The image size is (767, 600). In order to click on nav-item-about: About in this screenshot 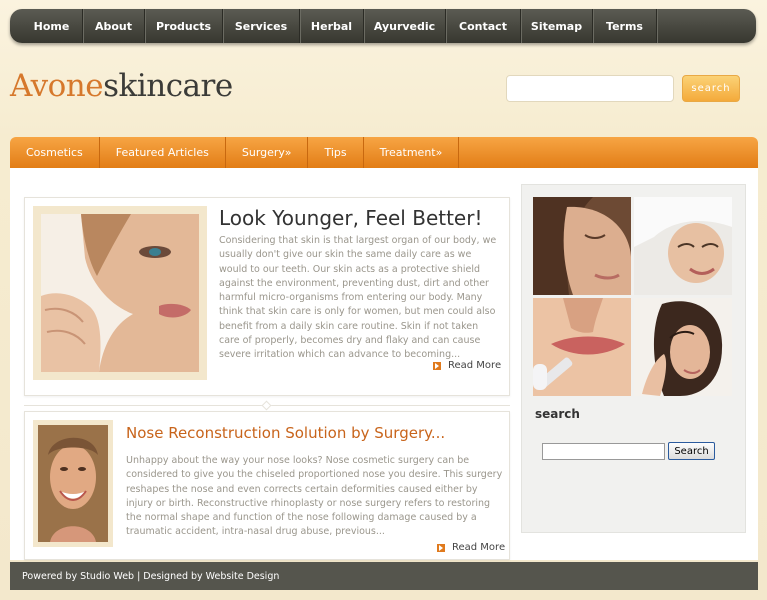, I will do `click(114, 26)`.